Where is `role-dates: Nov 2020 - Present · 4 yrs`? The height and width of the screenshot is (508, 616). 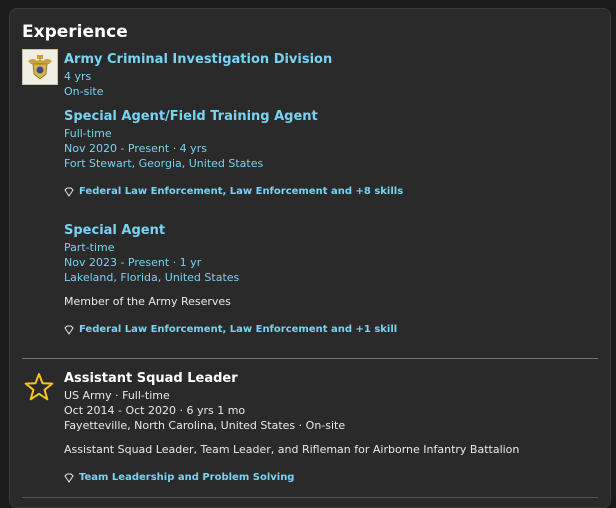
role-dates: Nov 2020 - Present · 4 yrs is located at coordinates (135, 148).